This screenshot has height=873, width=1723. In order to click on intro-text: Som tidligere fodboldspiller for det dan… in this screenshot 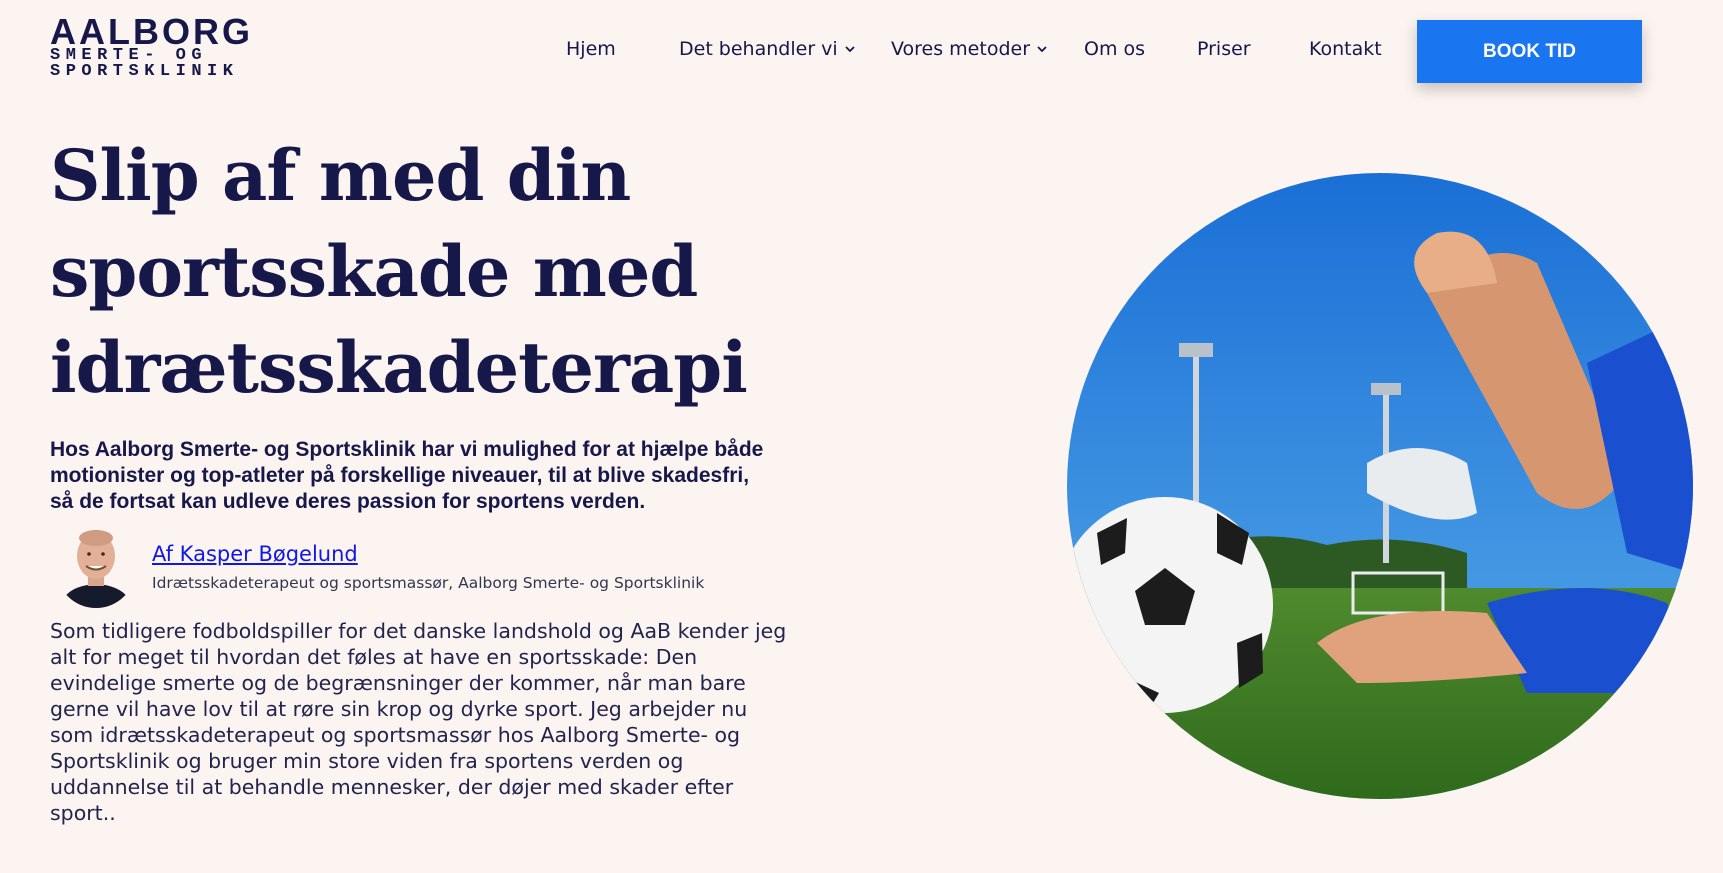, I will do `click(460, 722)`.